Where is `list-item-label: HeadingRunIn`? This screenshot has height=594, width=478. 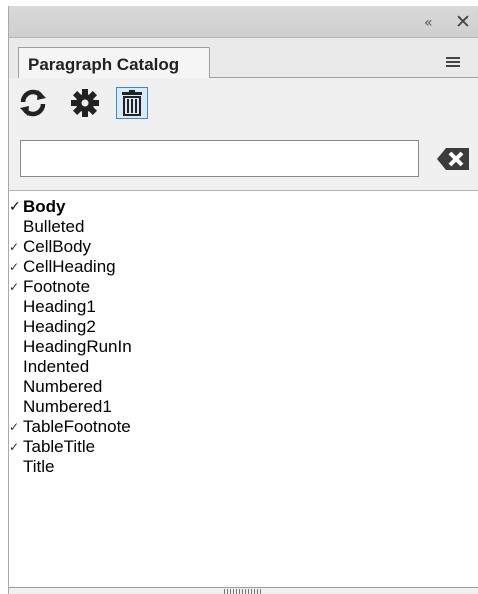
list-item-label: HeadingRunIn is located at coordinates (77, 346).